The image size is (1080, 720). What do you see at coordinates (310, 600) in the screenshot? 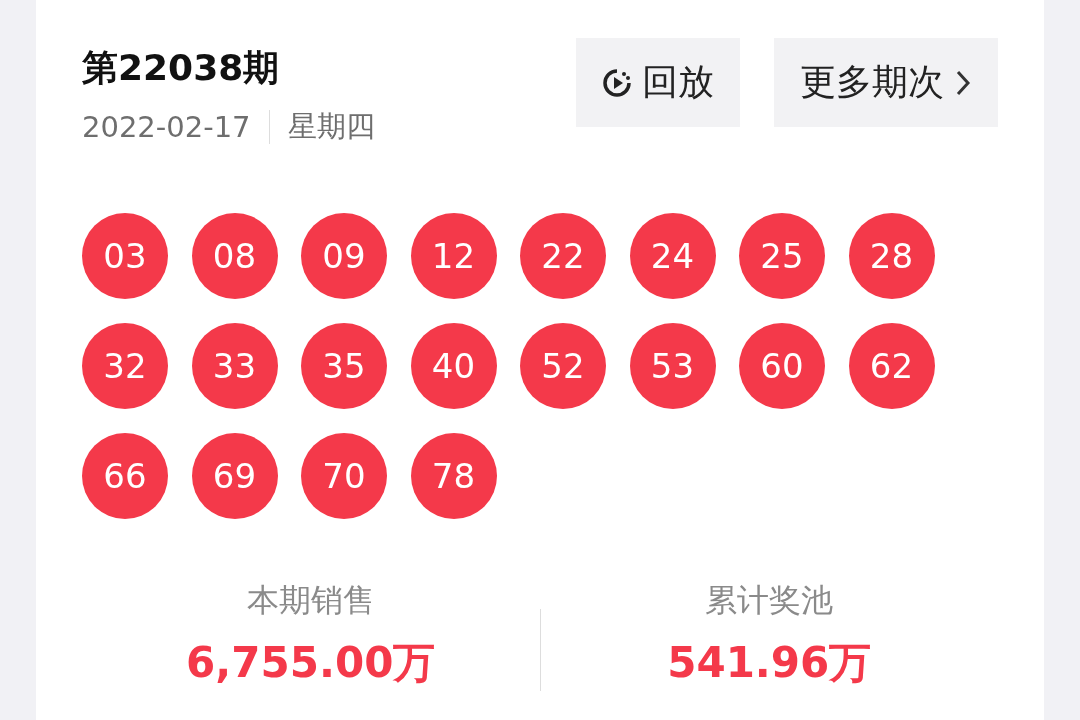
I see `stat-label: 本期销售` at bounding box center [310, 600].